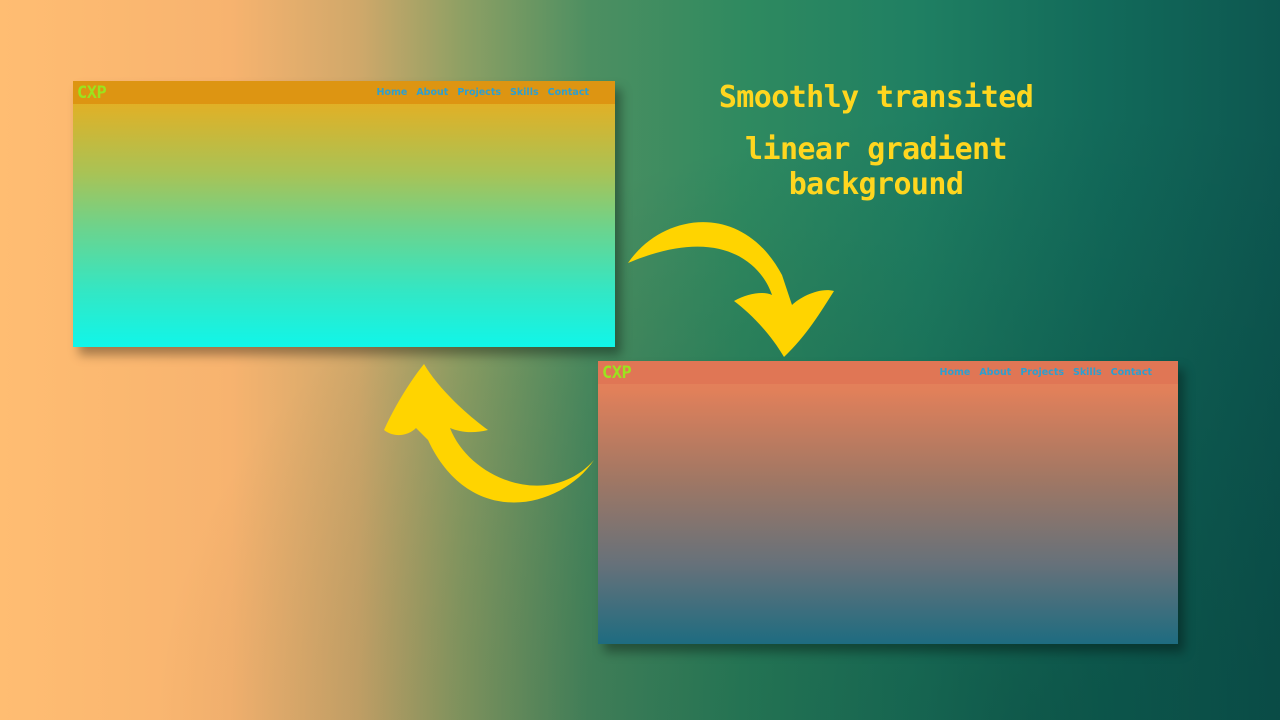  Describe the element at coordinates (489, 433) in the screenshot. I see `curved-arrow-up-left-icon` at that location.